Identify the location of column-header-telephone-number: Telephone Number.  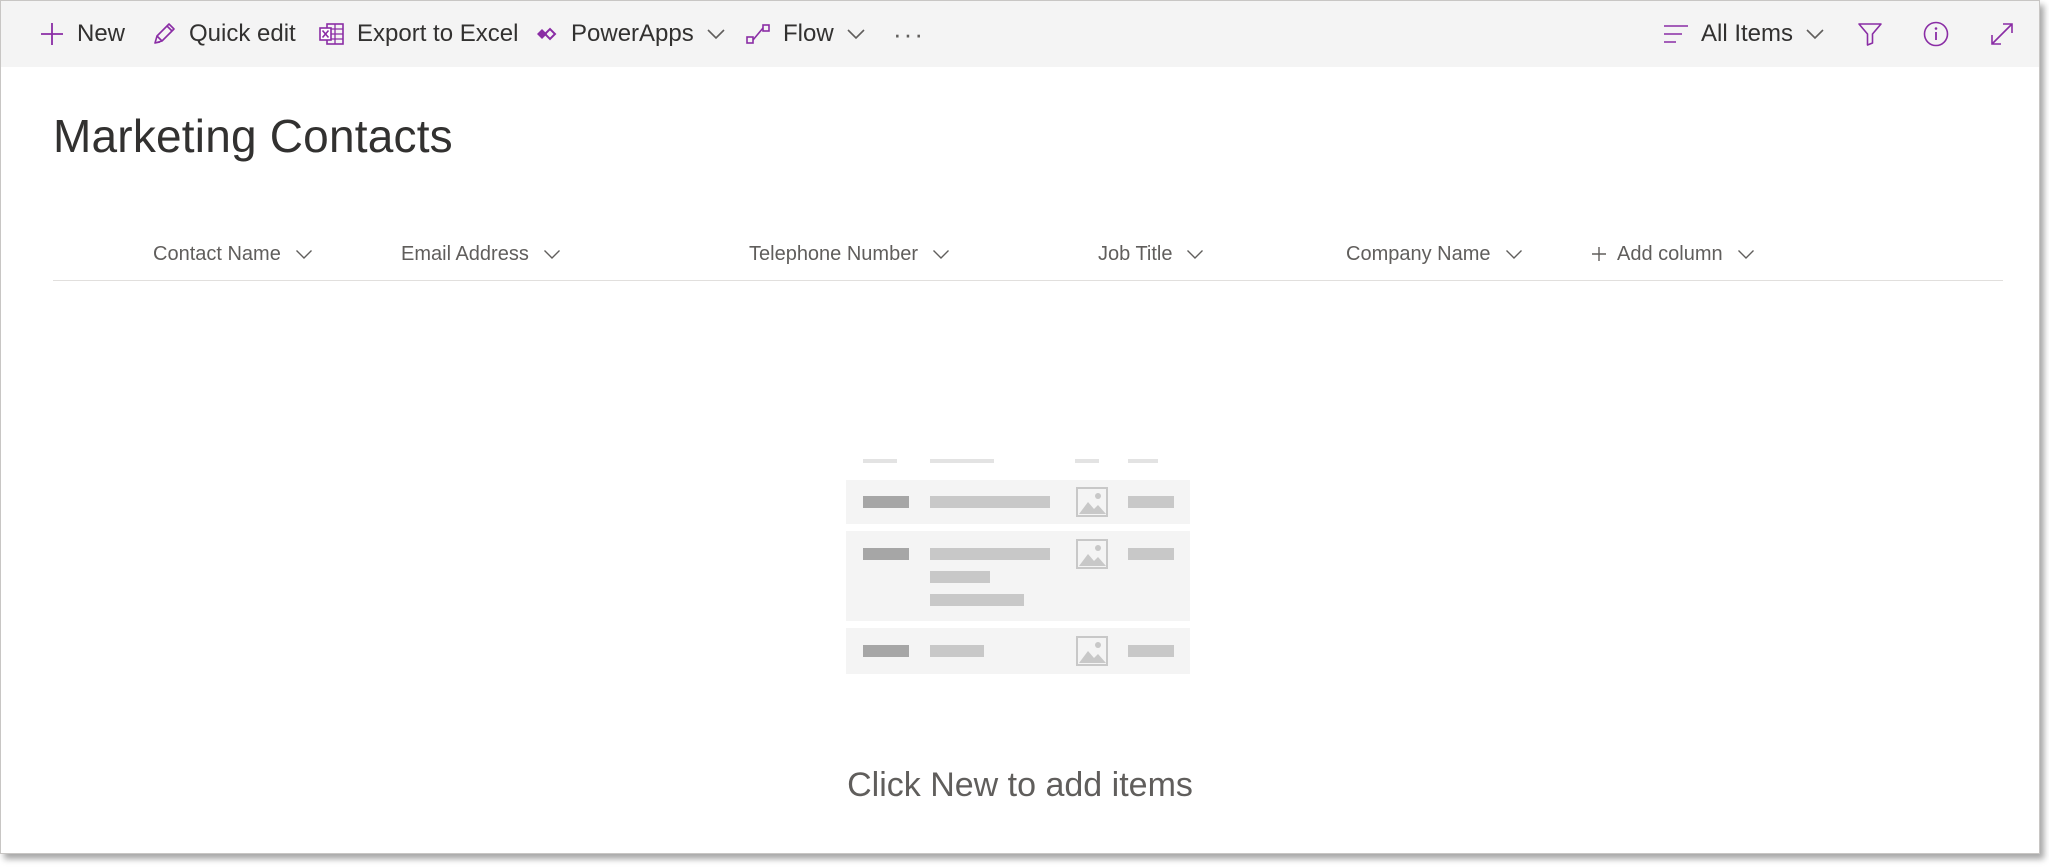
(849, 254).